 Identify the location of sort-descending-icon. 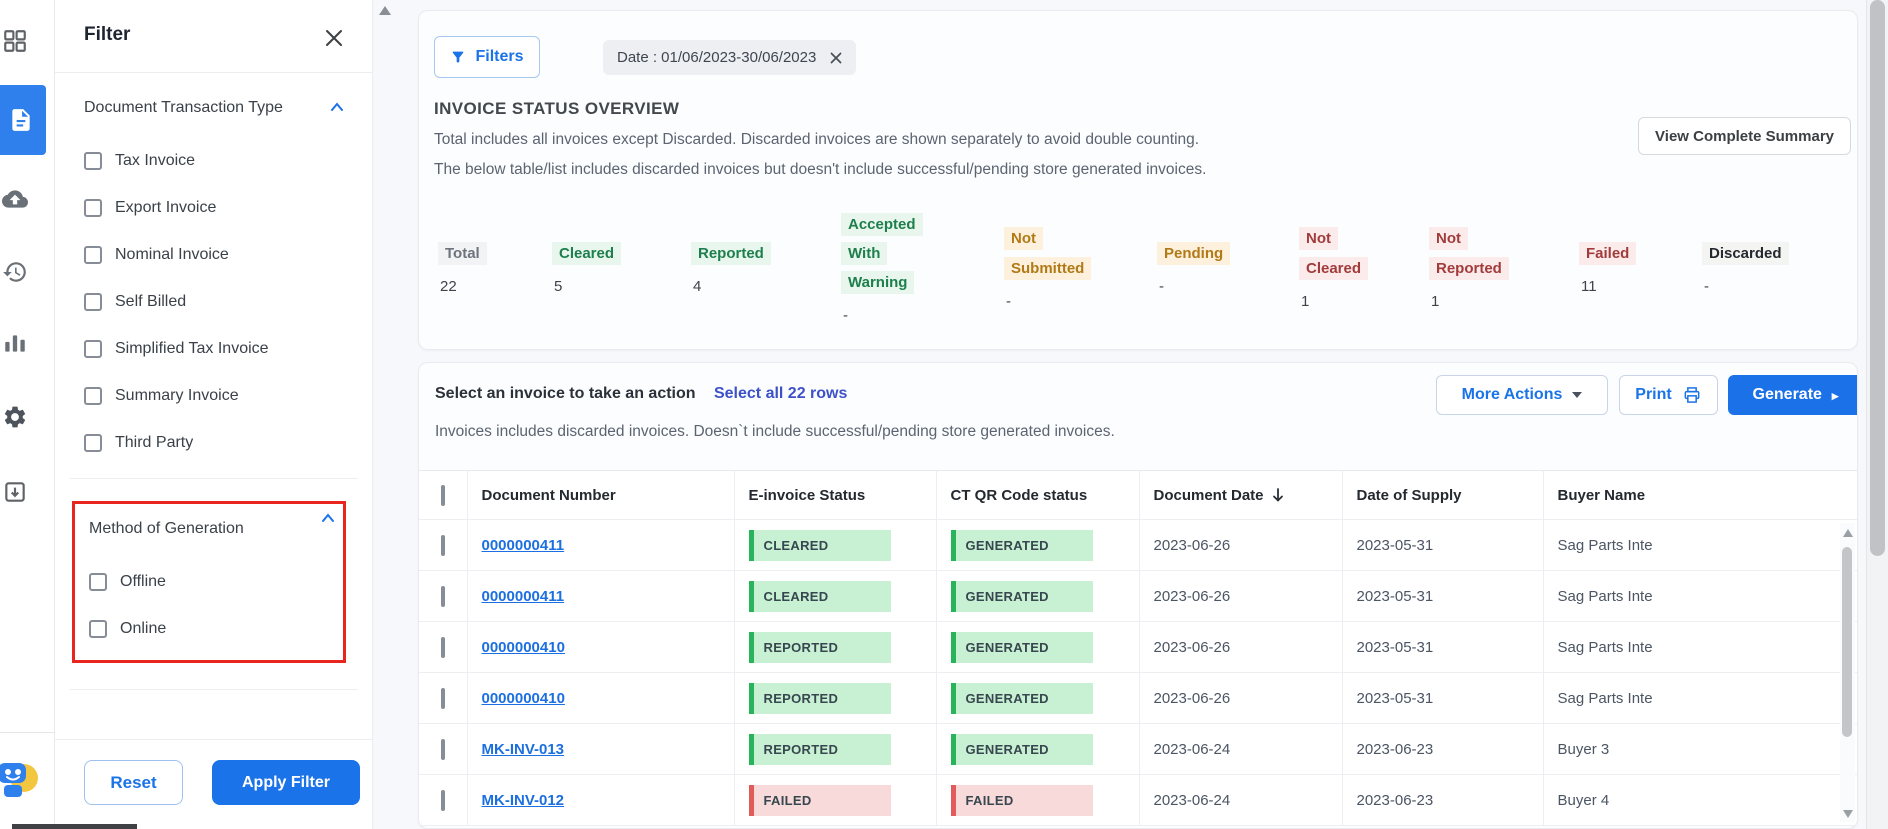
(1278, 495).